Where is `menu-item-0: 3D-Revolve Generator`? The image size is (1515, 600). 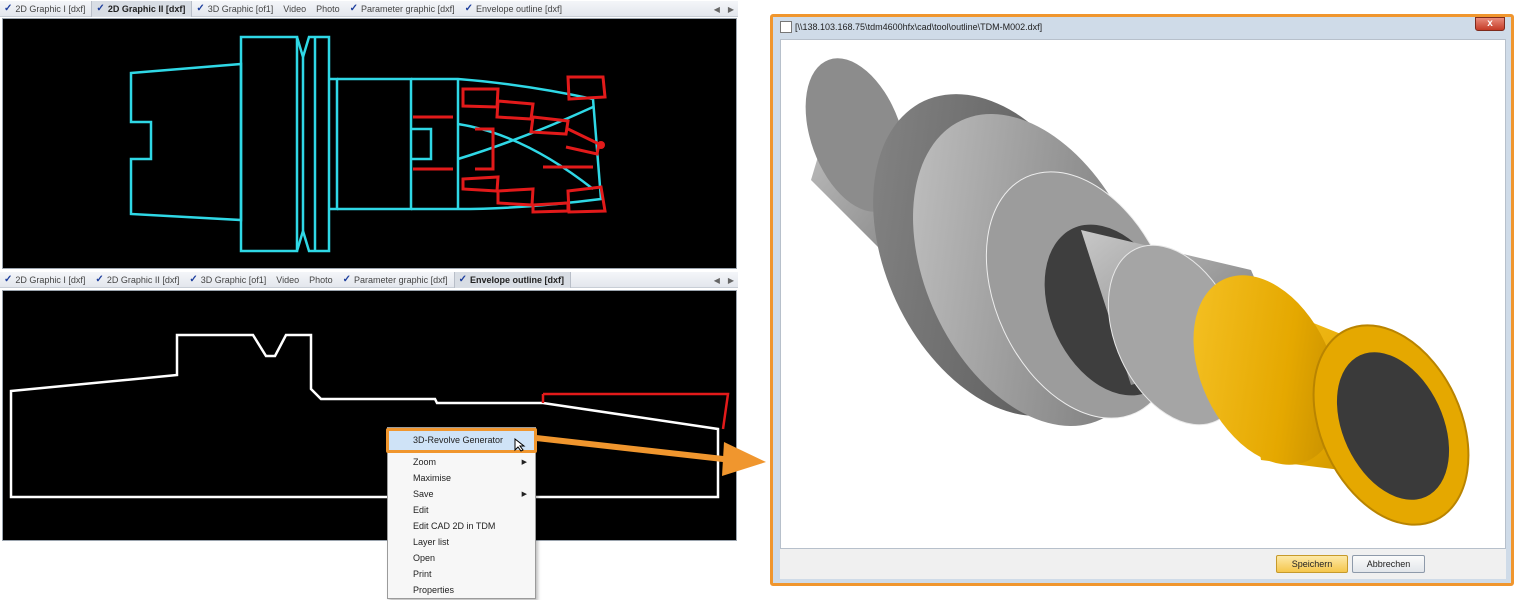 menu-item-0: 3D-Revolve Generator is located at coordinates (458, 440).